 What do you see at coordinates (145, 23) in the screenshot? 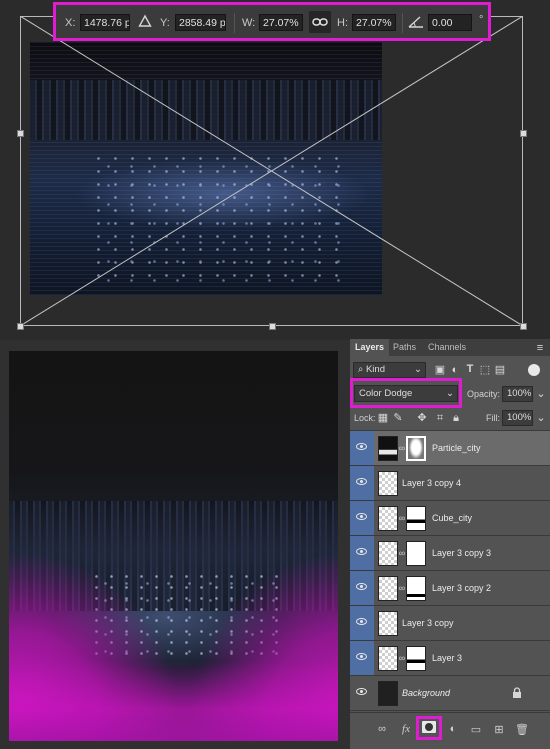
I see `delta-triangle-icon` at bounding box center [145, 23].